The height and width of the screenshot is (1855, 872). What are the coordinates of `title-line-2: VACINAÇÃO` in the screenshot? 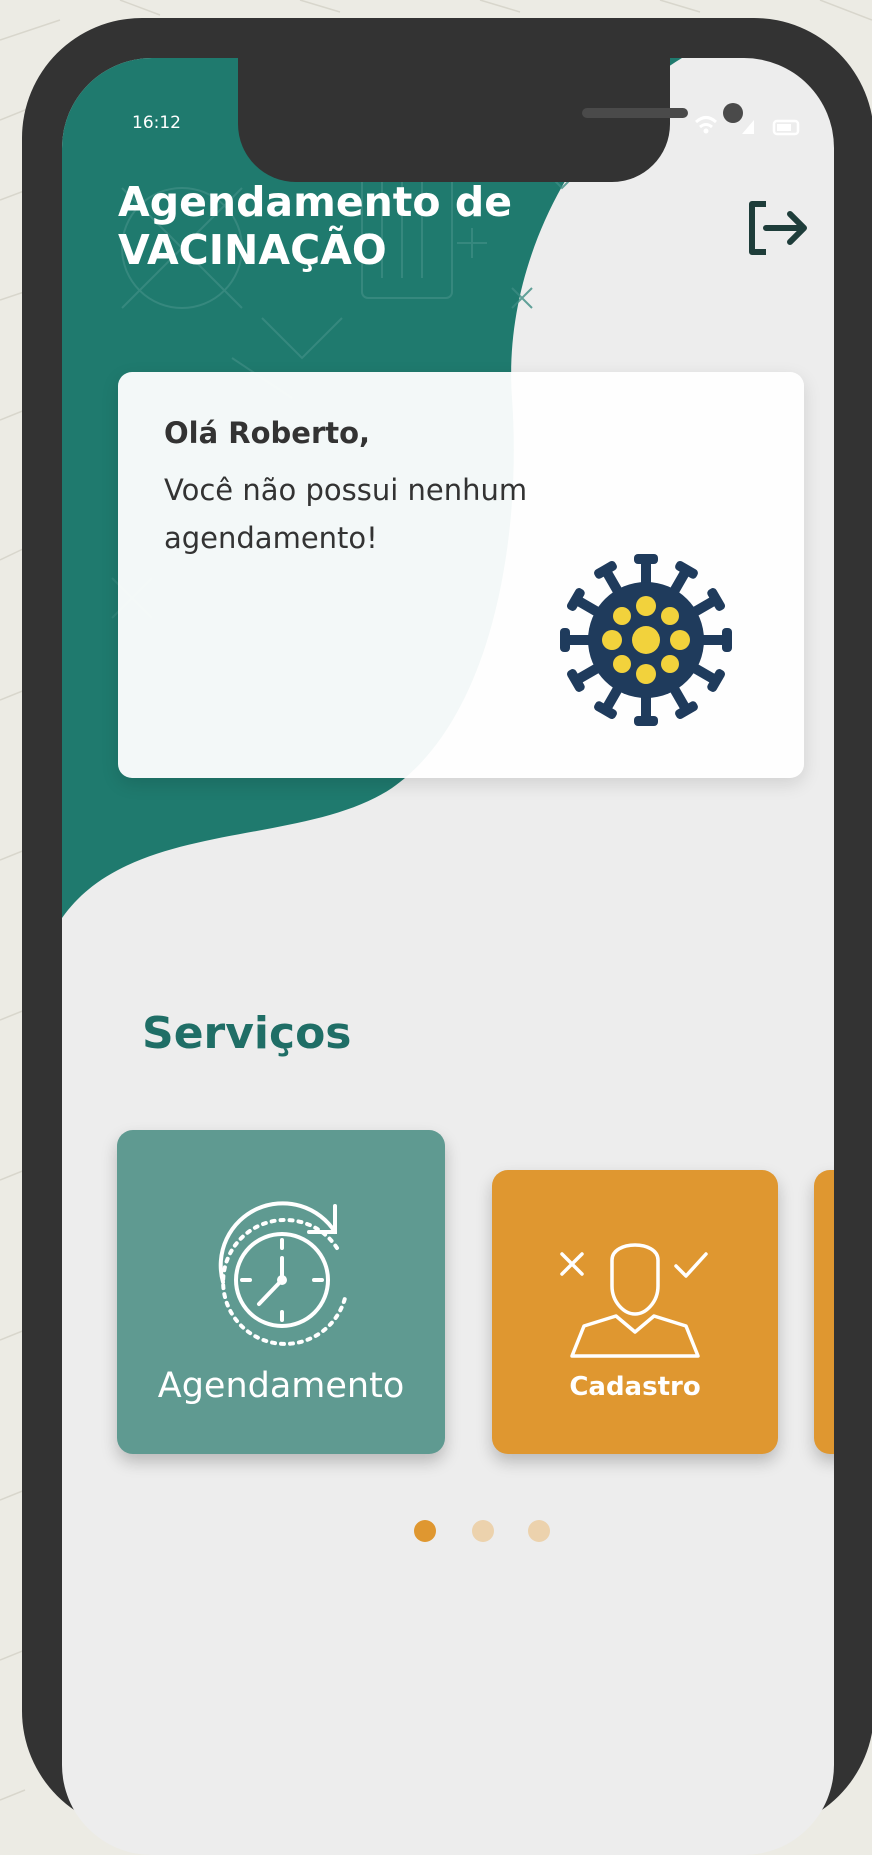 It's located at (252, 250).